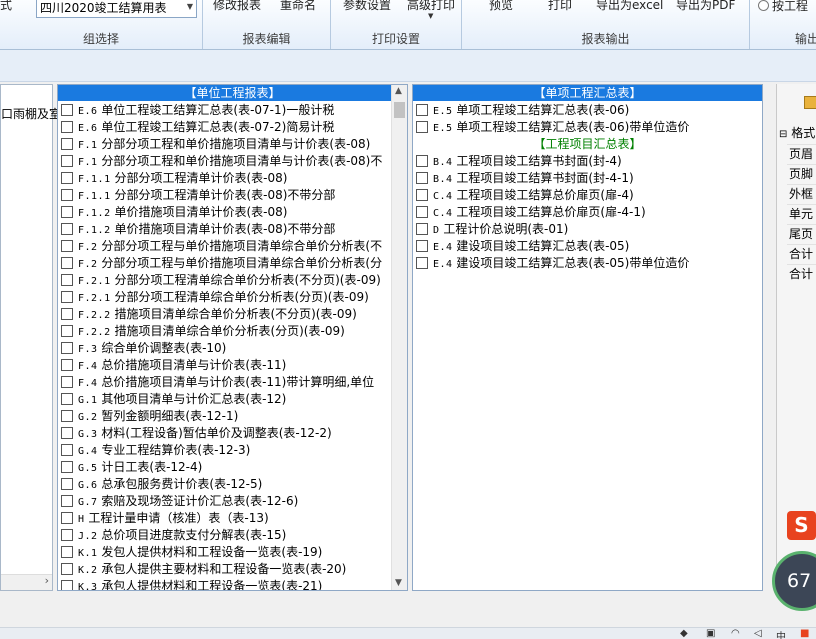  Describe the element at coordinates (560, 6) in the screenshot. I see `print-button: 打印` at that location.